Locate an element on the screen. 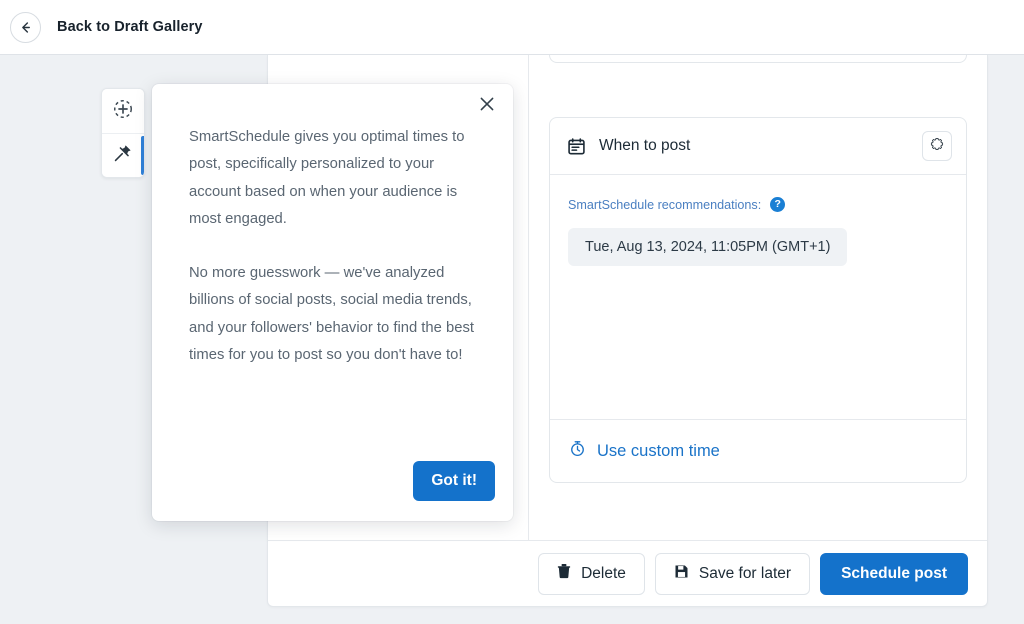  recommended-time-chip: Tue, Aug 13, 2024, 11:05PM (GMT+1) is located at coordinates (708, 247).